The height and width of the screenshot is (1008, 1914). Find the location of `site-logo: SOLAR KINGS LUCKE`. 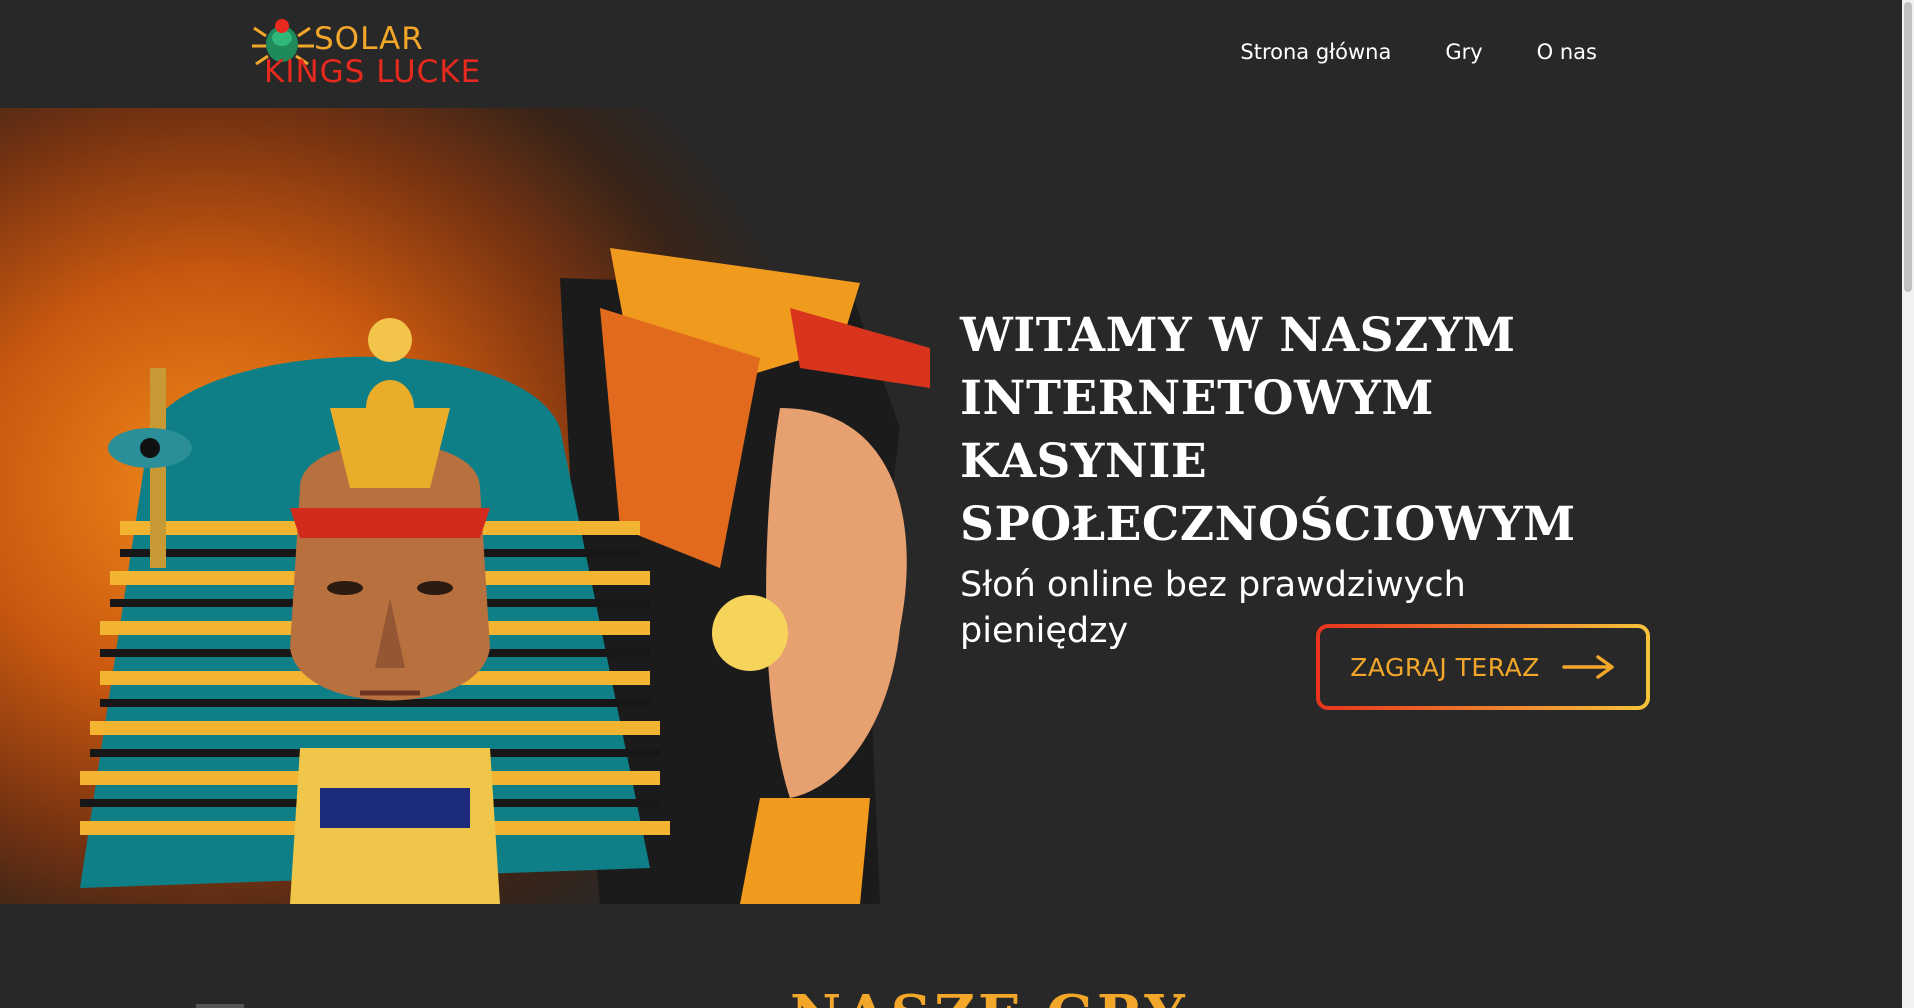

site-logo: SOLAR KINGS LUCKE is located at coordinates (370, 52).